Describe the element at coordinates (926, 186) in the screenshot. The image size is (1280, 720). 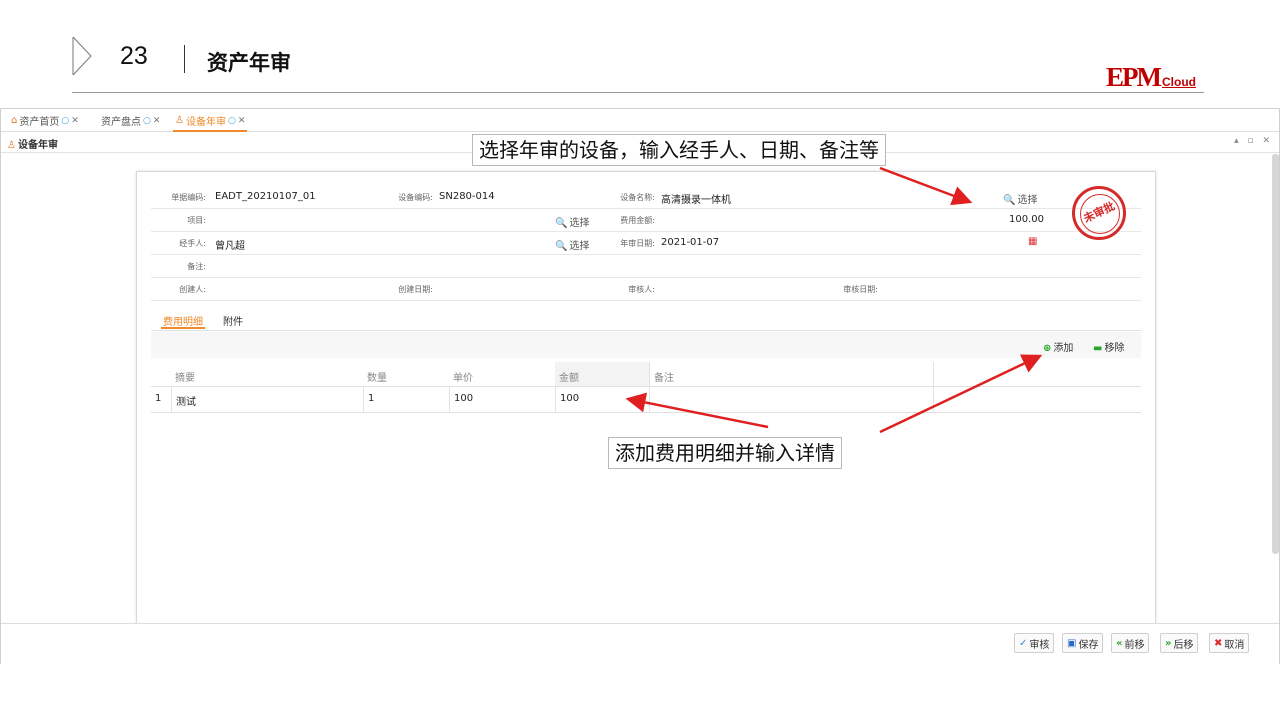
I see `arrow-to-device-select` at that location.